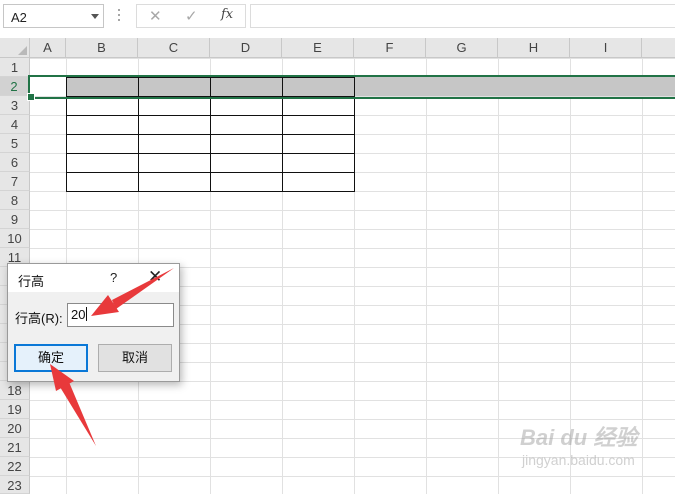 This screenshot has width=675, height=495. I want to click on formula-buttons: ✕ ✓ fx, so click(191, 16).